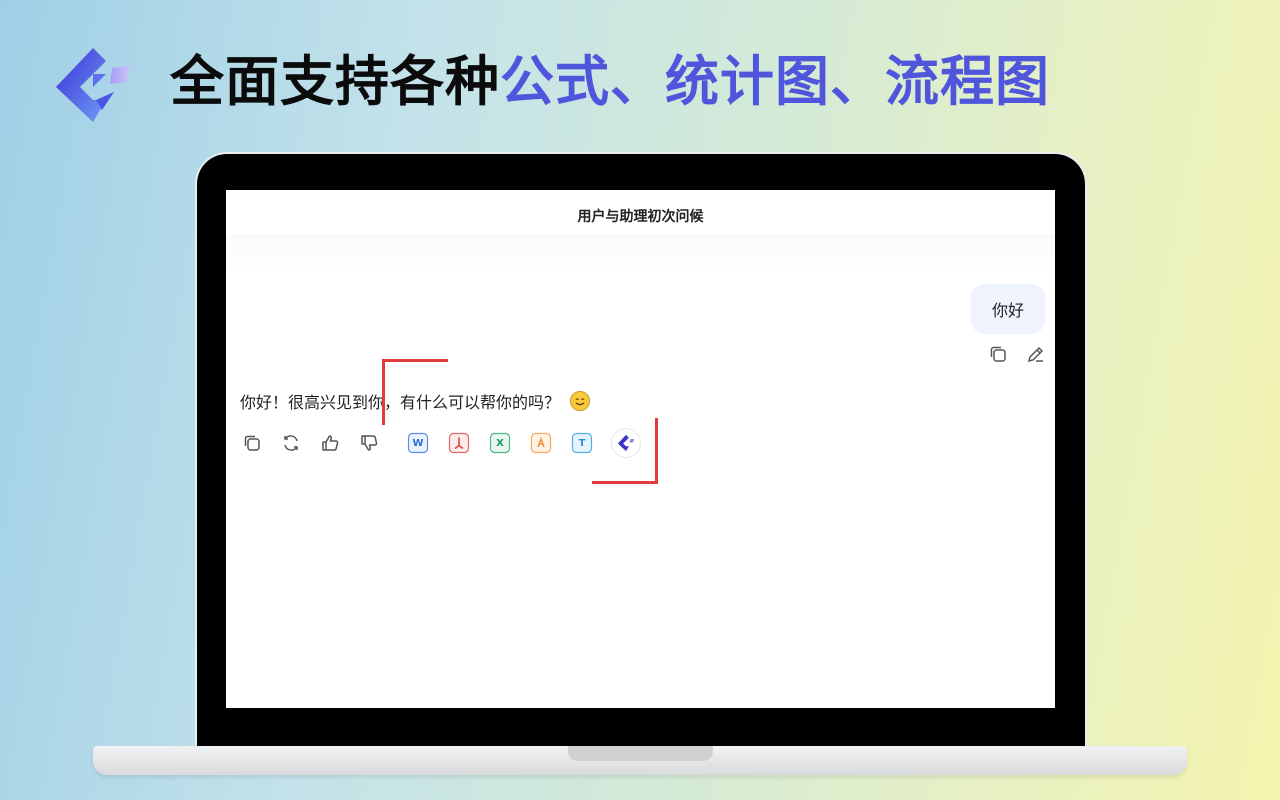 This screenshot has height=800, width=1280. Describe the element at coordinates (1007, 309) in the screenshot. I see `user-message-bubble: 你好` at that location.